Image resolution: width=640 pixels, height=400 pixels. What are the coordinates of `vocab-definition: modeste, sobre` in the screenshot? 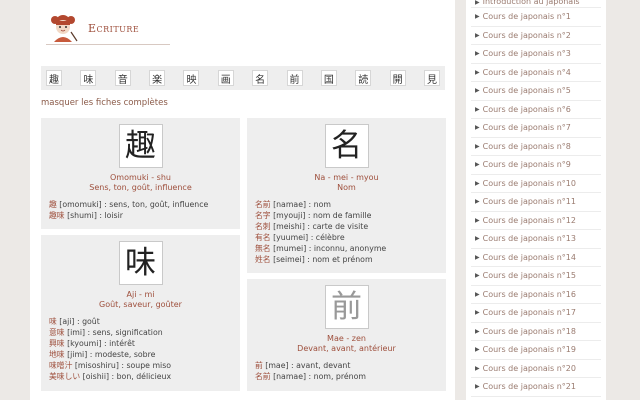 It's located at (125, 355).